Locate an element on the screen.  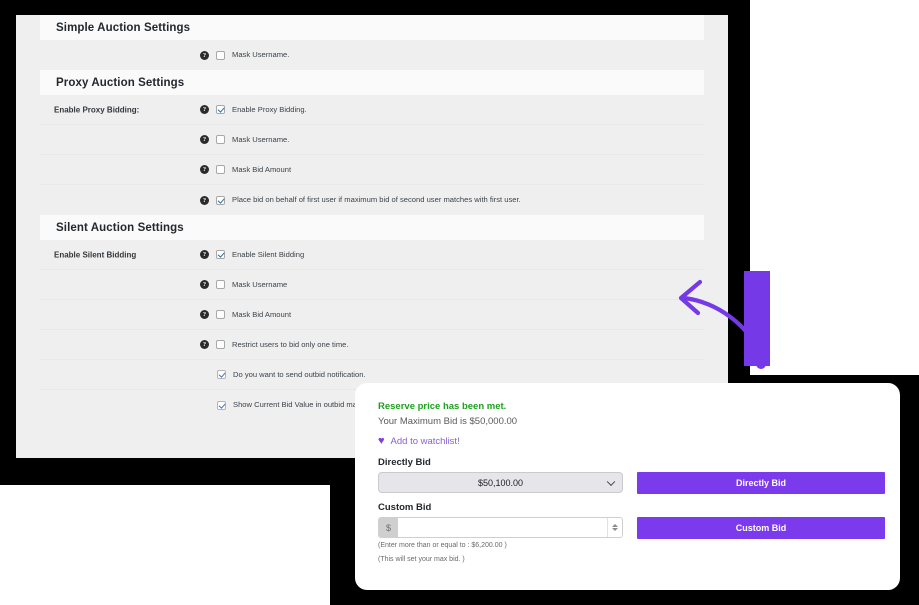
your-maximum-bid-text: Your Maximum Bid is $50,000.00 is located at coordinates (448, 421).